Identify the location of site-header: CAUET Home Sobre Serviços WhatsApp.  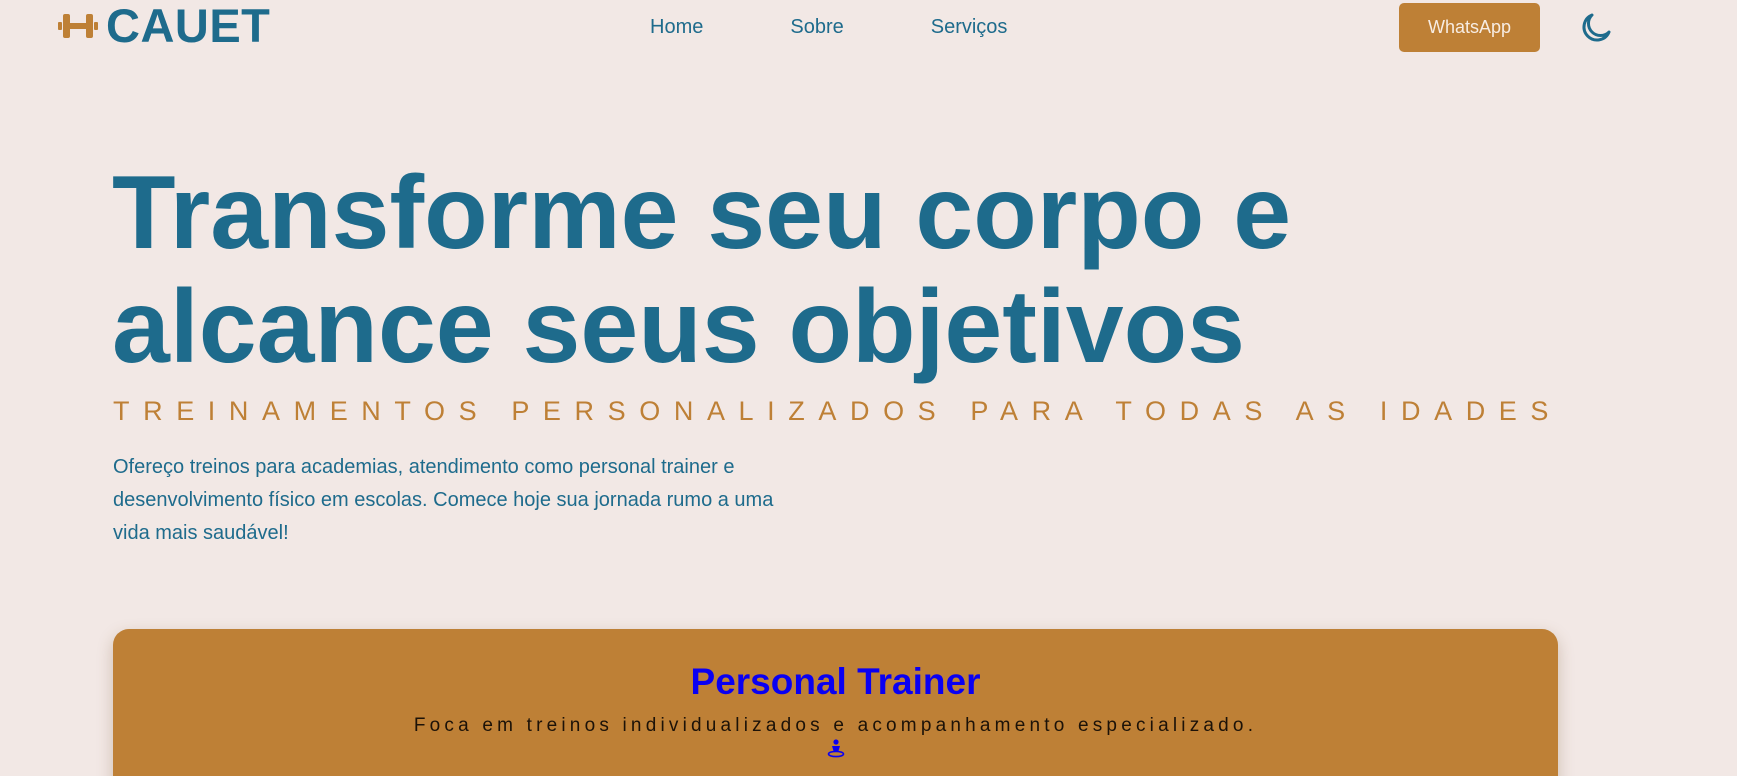
(868, 28).